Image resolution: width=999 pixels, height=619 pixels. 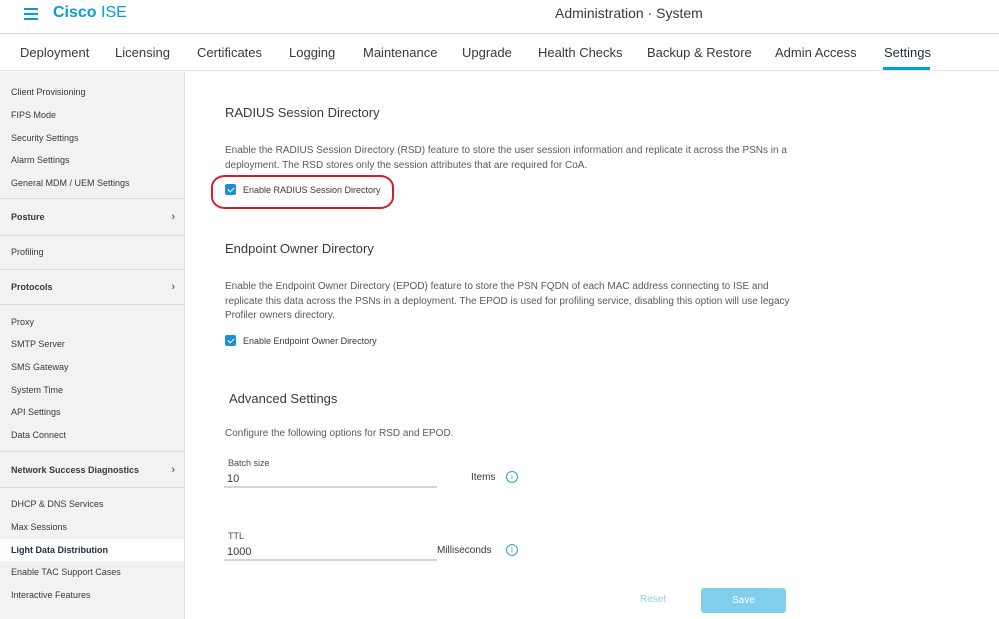 What do you see at coordinates (906, 68) in the screenshot?
I see `active-tab-indicator` at bounding box center [906, 68].